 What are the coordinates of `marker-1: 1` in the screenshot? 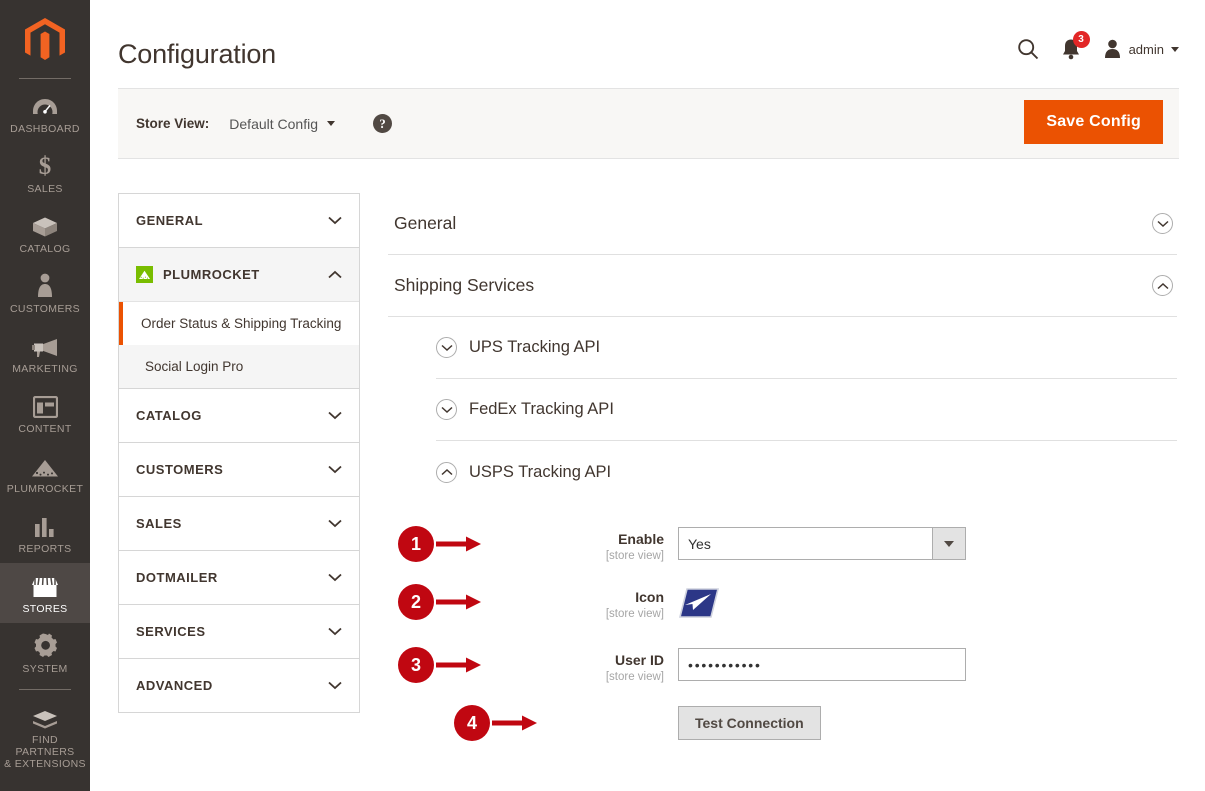 It's located at (468, 544).